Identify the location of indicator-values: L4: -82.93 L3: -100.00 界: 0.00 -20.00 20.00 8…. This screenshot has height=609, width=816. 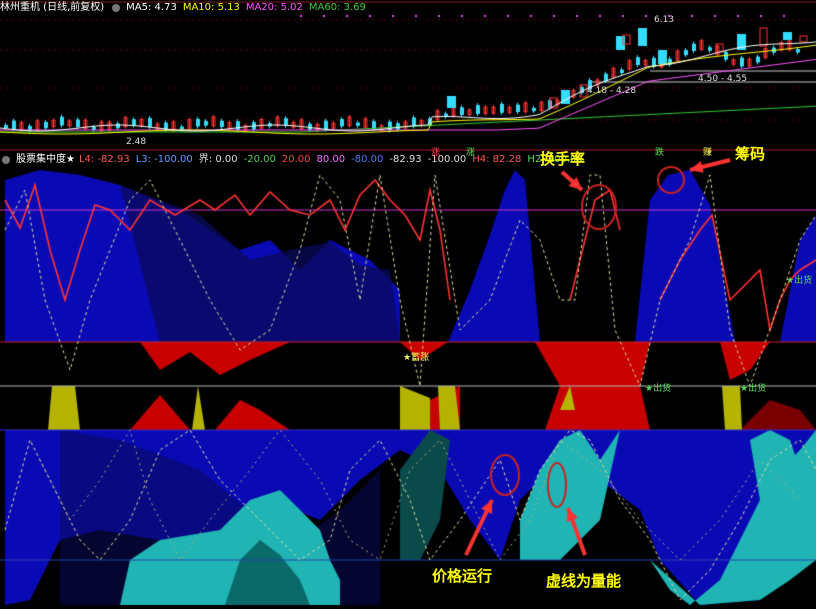
(334, 160).